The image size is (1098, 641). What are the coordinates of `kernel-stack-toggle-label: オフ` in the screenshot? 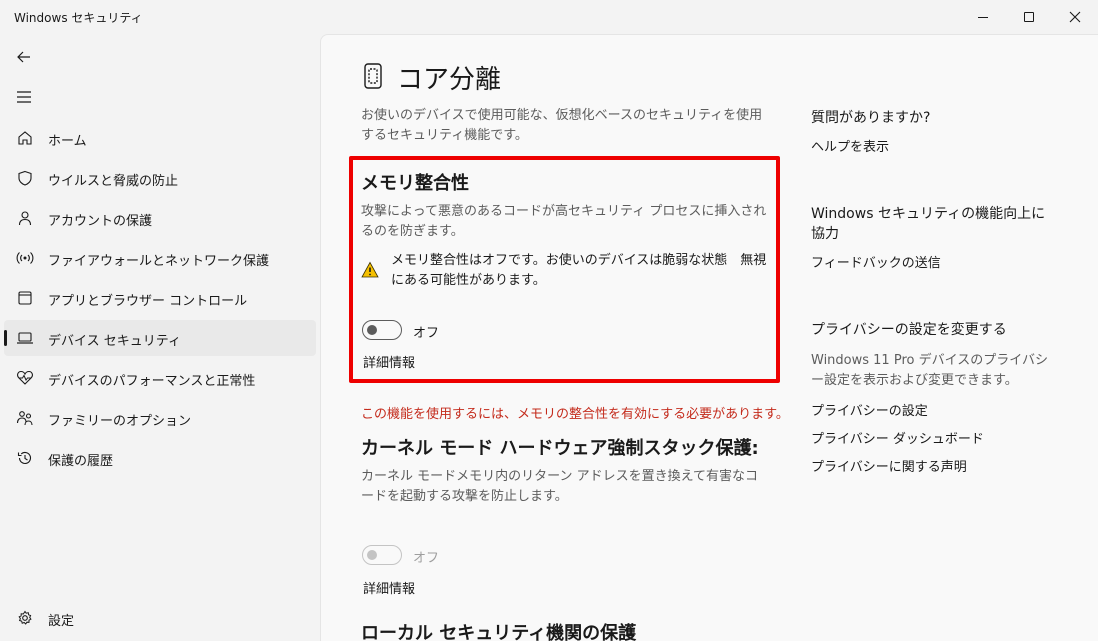 It's located at (426, 558).